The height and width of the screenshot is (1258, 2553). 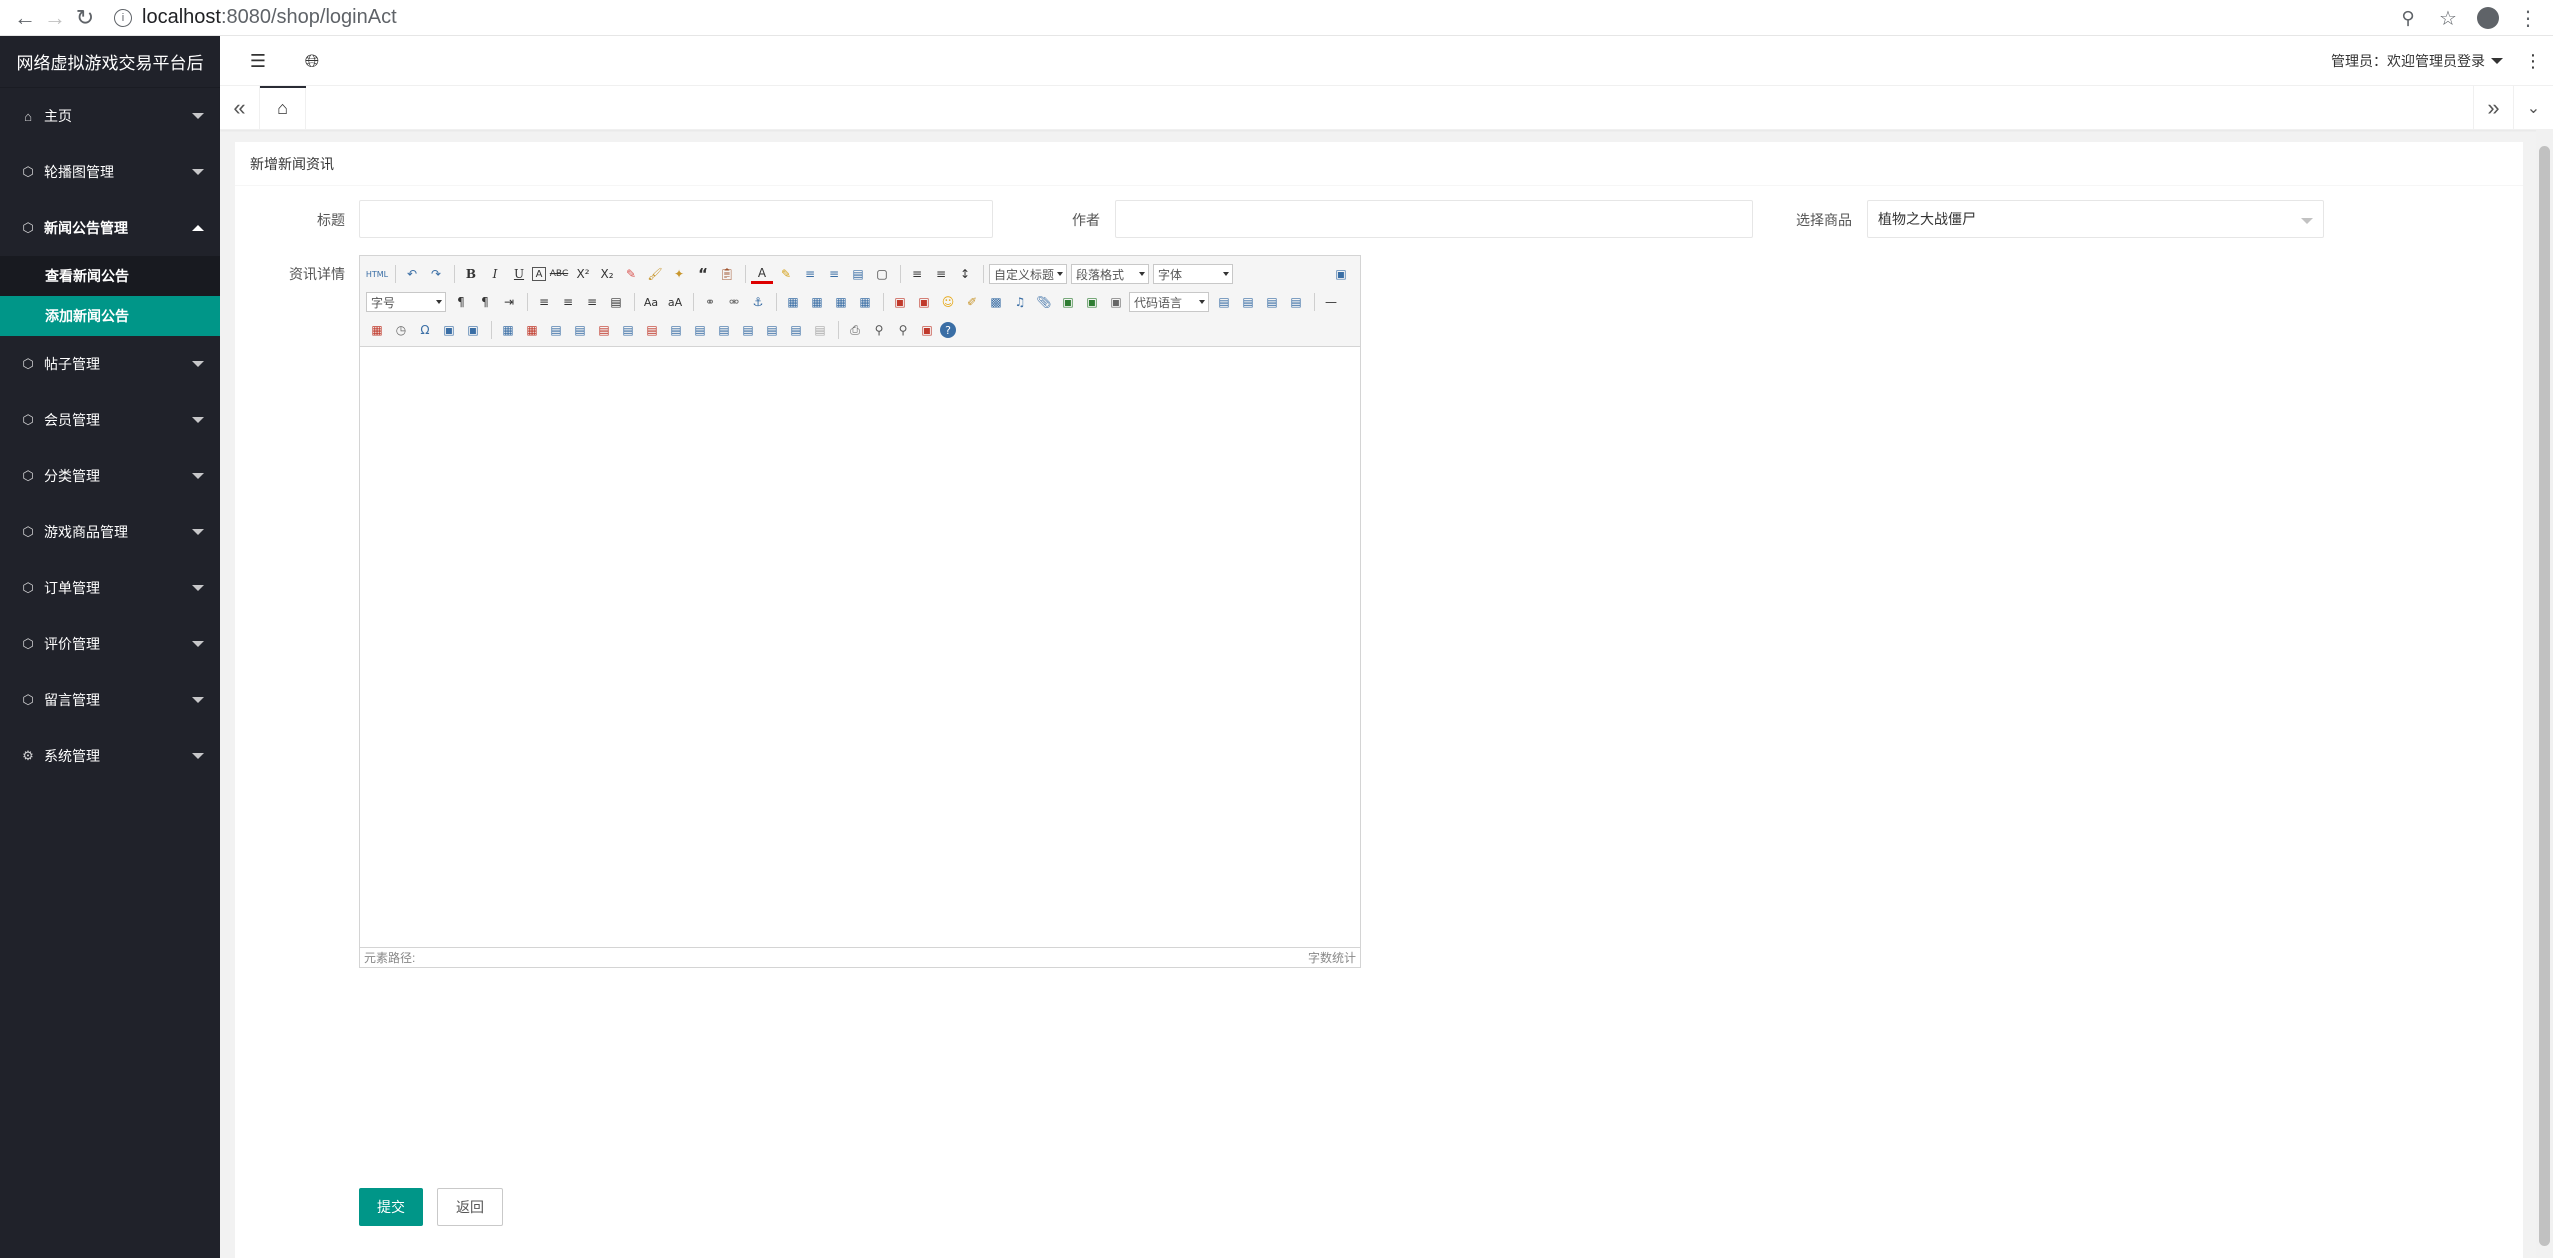 What do you see at coordinates (1248, 302) in the screenshot?
I see `background-icon: ▤` at bounding box center [1248, 302].